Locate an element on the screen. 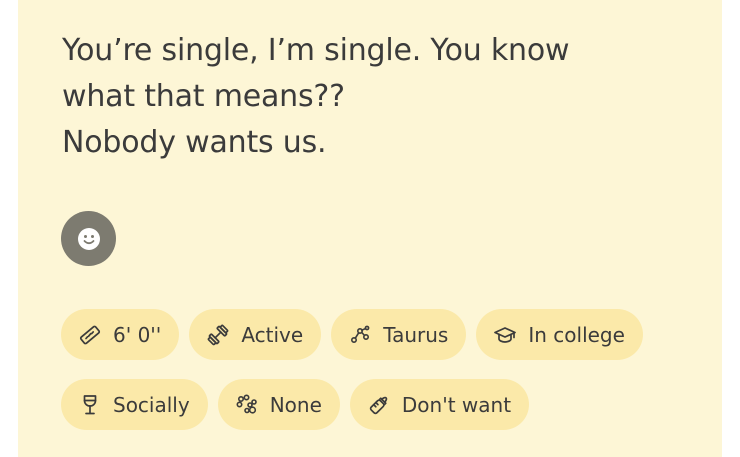  chip-education: In college is located at coordinates (559, 334).